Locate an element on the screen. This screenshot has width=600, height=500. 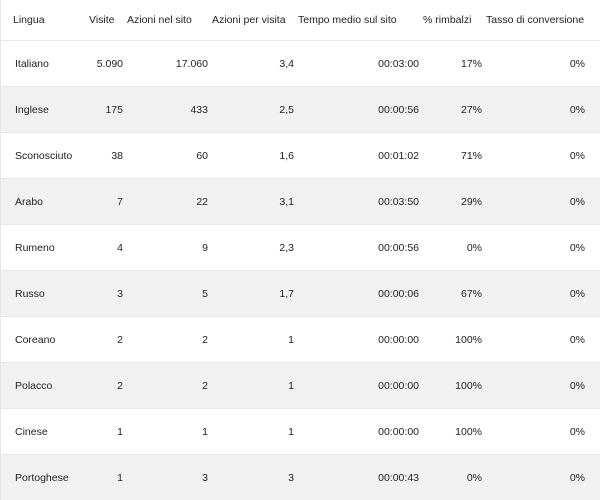
cell-azioni-nel-sito: 5 is located at coordinates (169, 293).